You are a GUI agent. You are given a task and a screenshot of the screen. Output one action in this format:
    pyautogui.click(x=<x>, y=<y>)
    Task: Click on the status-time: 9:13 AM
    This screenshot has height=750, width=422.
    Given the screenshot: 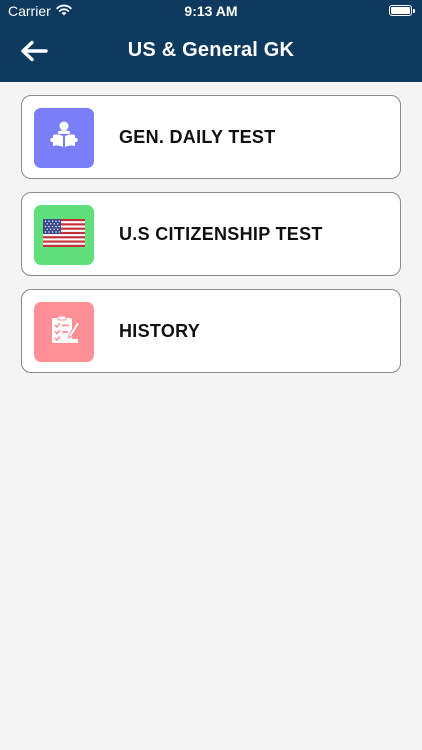 What is the action you would take?
    pyautogui.click(x=211, y=11)
    